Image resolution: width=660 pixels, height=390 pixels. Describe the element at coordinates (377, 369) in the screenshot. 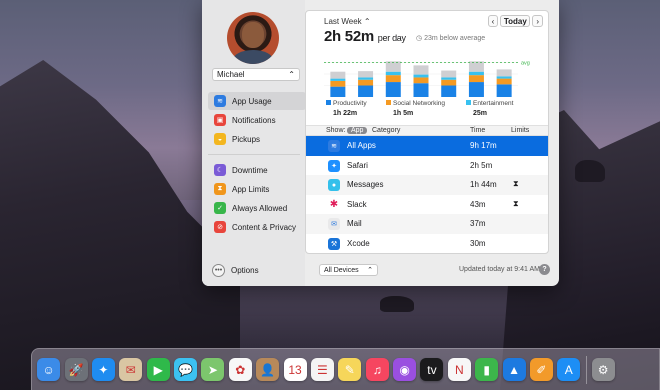

I see `music-icon: ♫` at that location.